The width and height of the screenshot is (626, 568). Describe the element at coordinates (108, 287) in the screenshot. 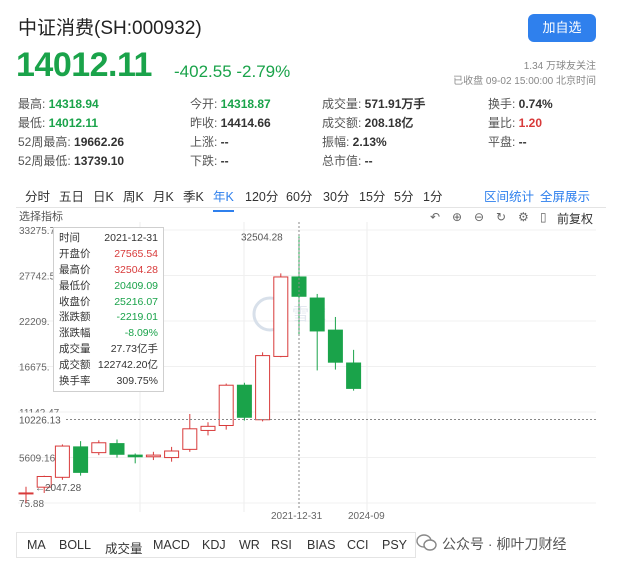

I see `tooltip-row: 最低价 20409.09` at that location.